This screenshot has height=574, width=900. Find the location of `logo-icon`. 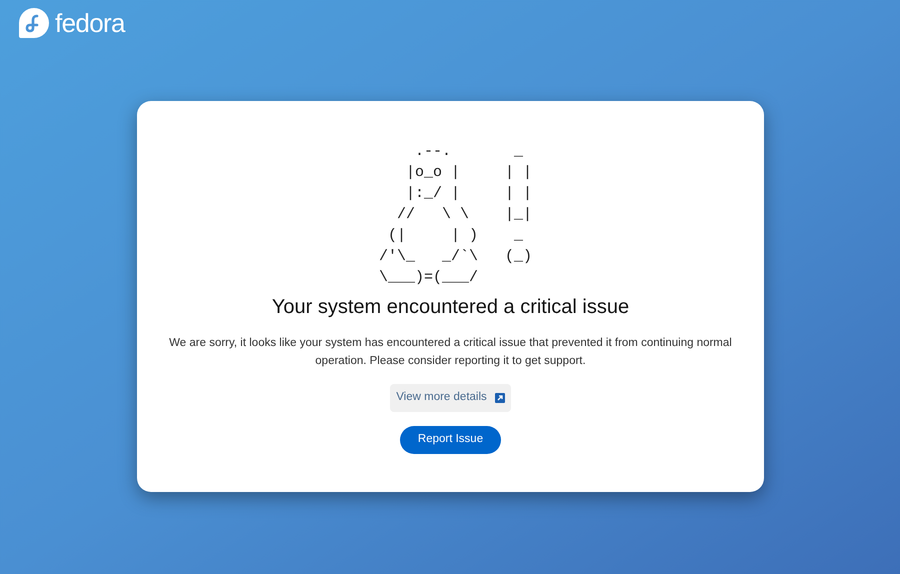

logo-icon is located at coordinates (34, 23).